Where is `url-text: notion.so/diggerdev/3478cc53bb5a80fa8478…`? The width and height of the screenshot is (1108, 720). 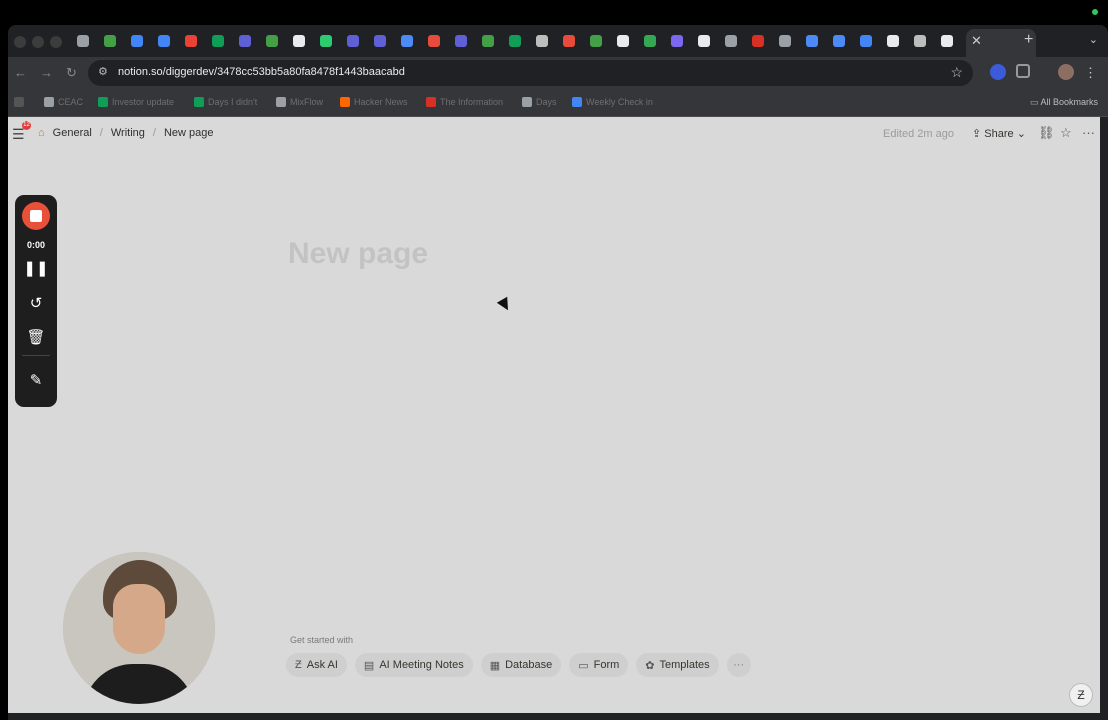 url-text: notion.so/diggerdev/3478cc53bb5a80fa8478… is located at coordinates (261, 72).